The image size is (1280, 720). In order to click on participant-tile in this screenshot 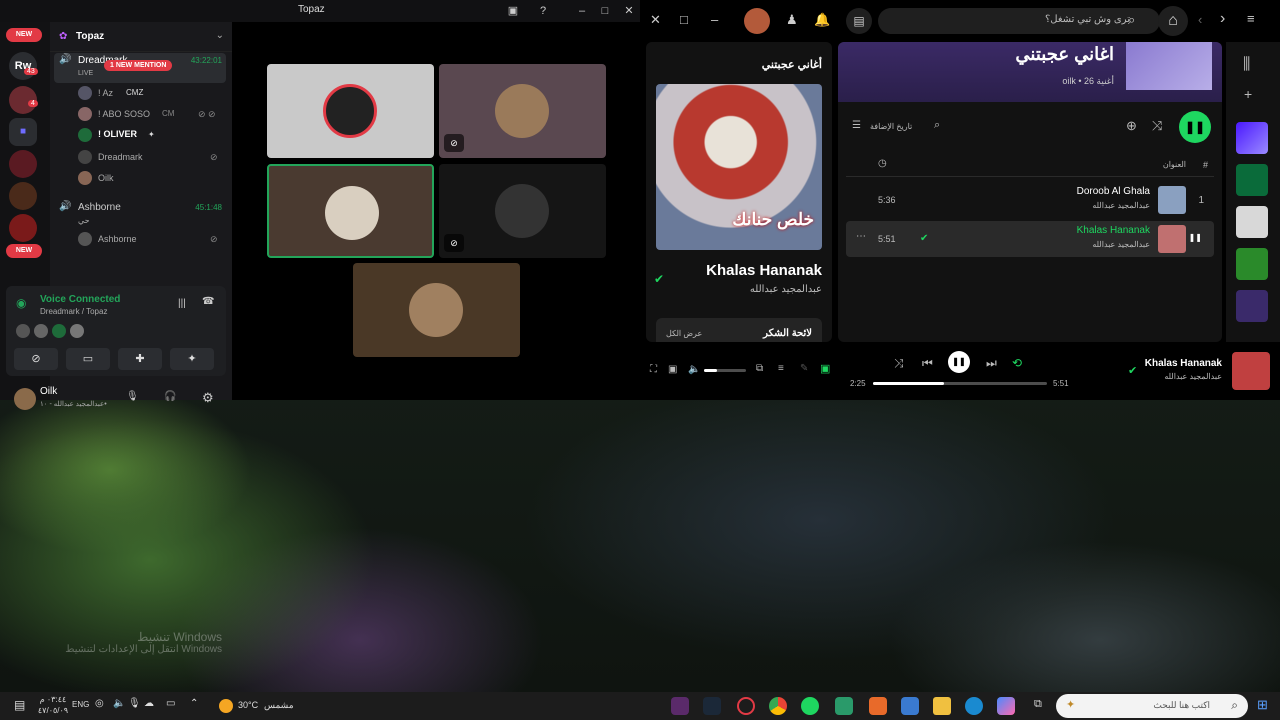, I will do `click(436, 310)`.